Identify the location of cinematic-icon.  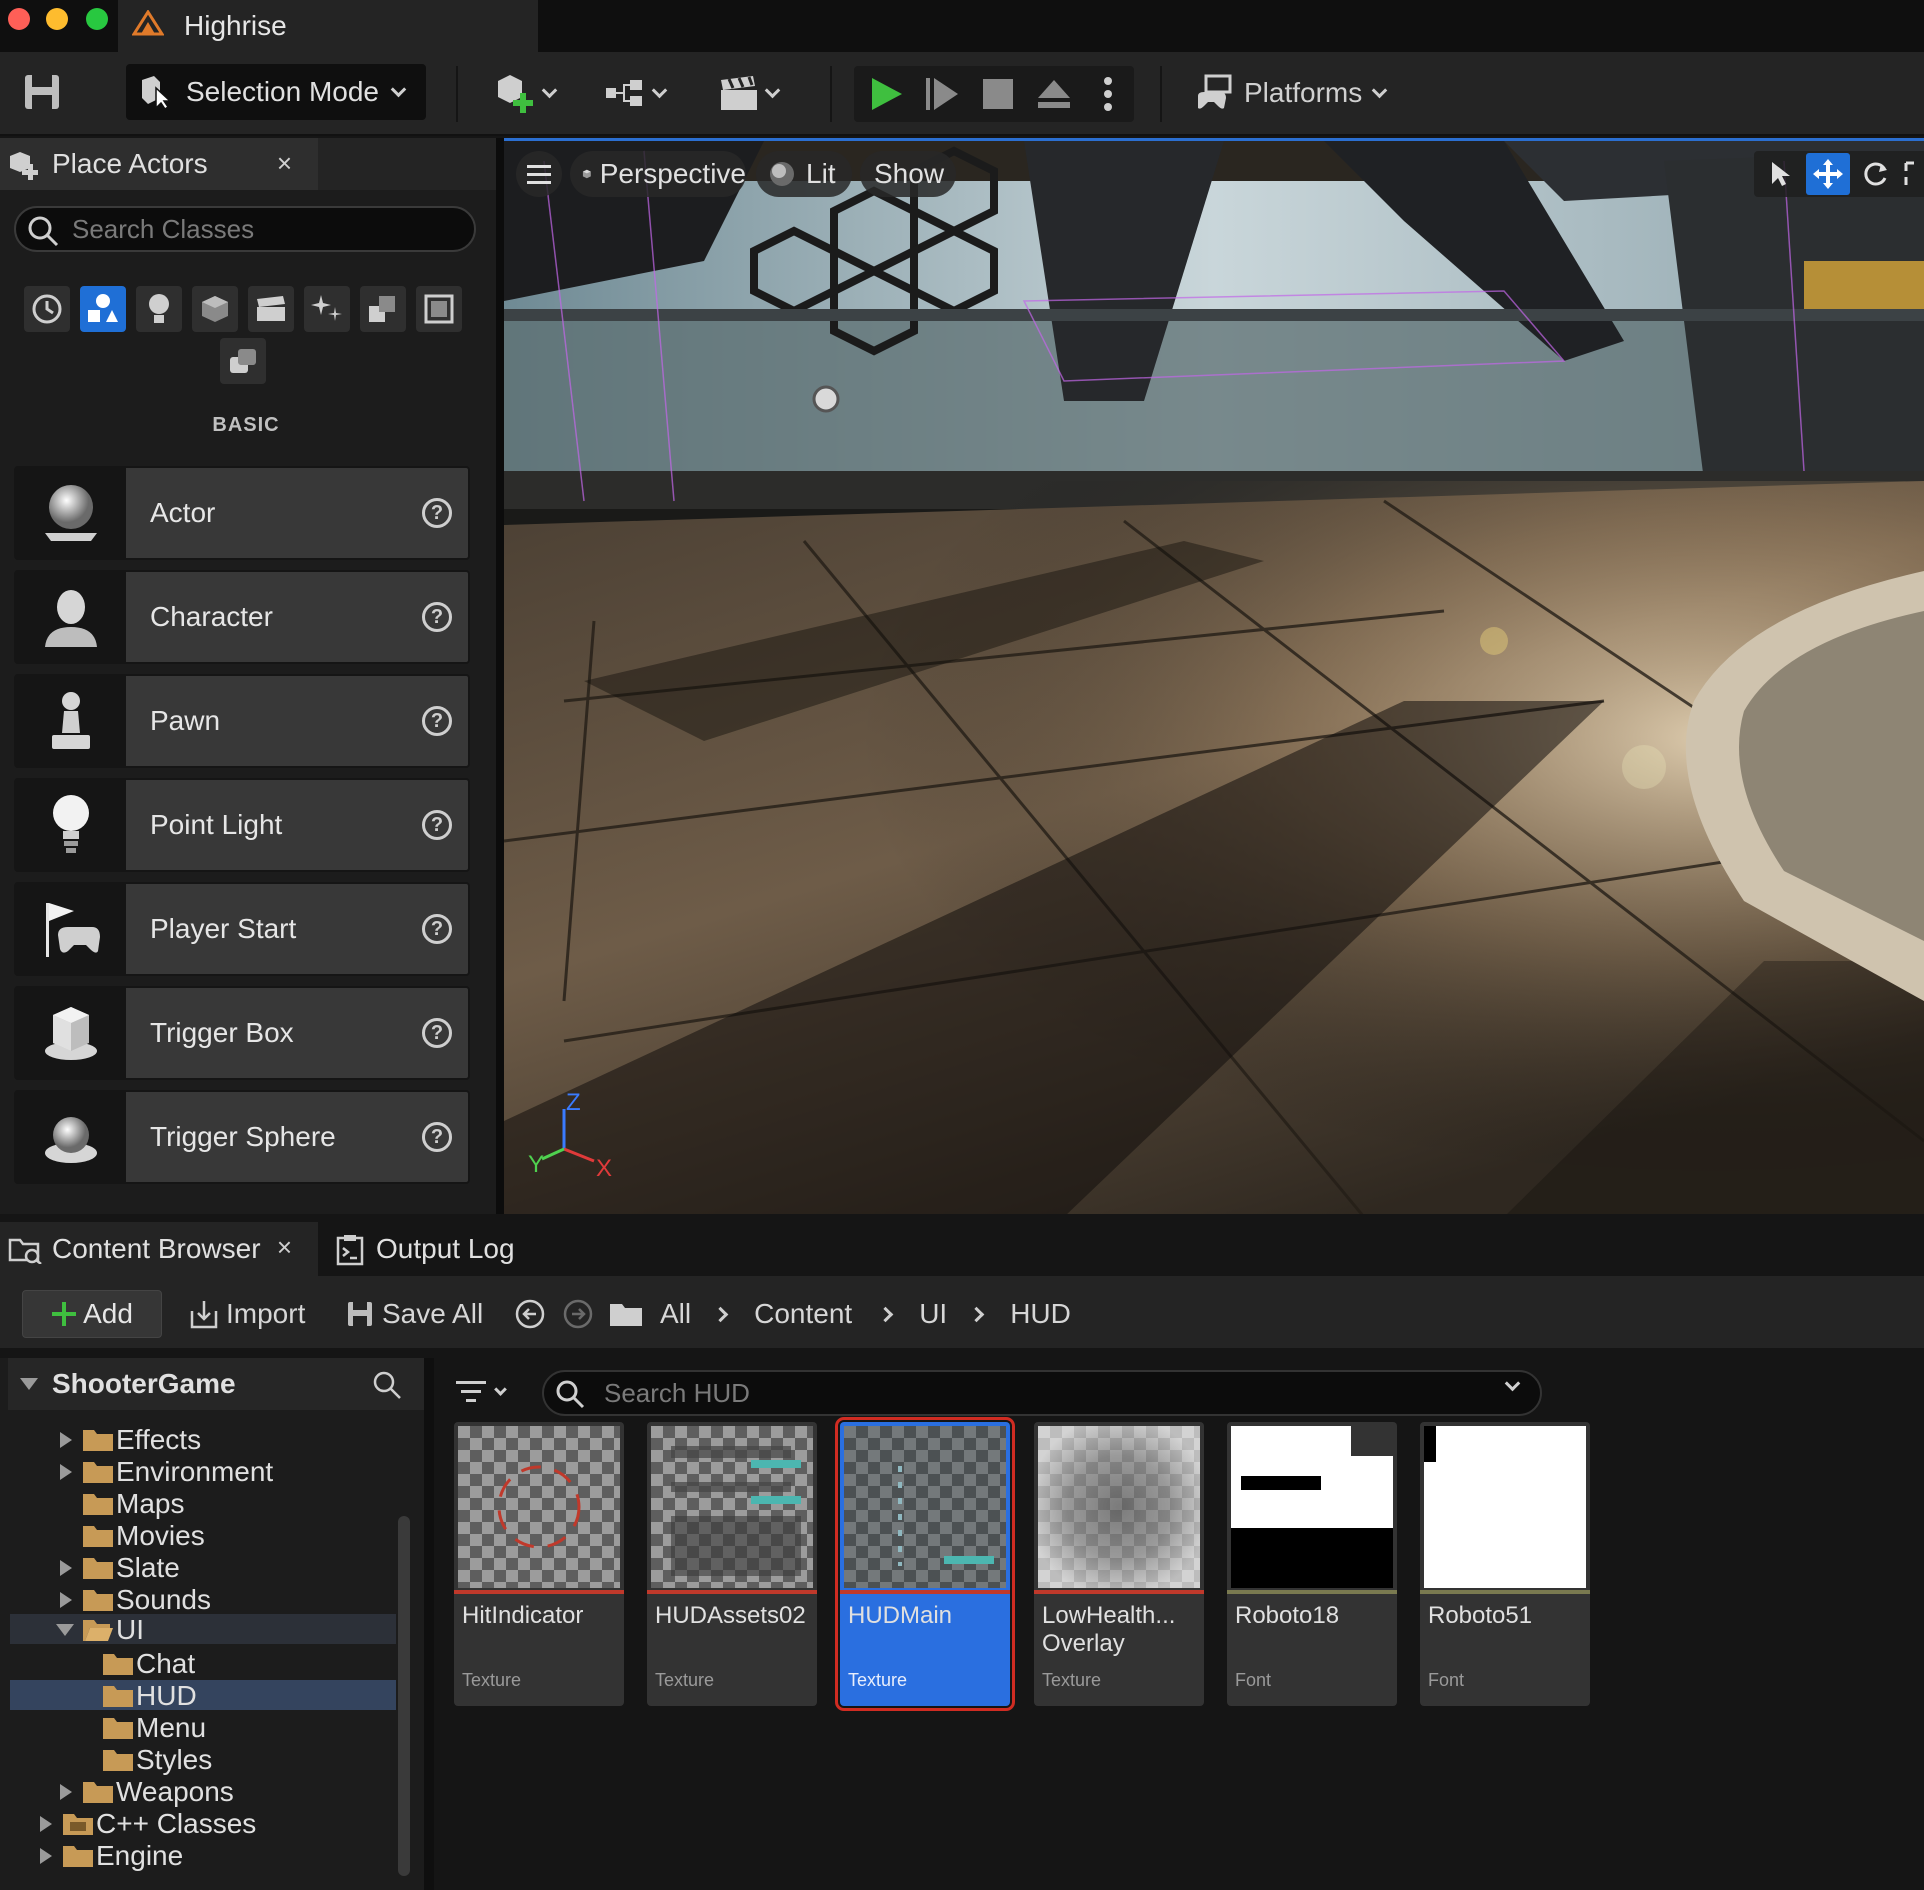
(271, 309).